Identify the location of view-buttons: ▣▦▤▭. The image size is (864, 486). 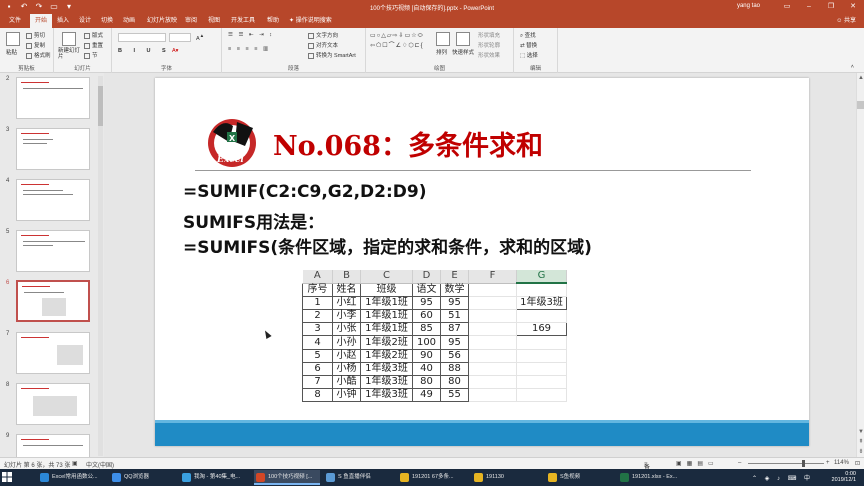
(697, 463).